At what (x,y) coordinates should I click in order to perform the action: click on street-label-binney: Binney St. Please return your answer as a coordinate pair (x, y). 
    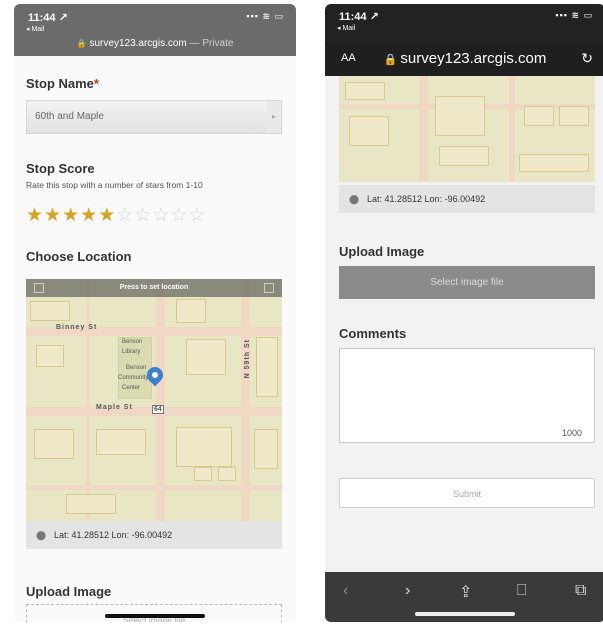
    Looking at the image, I should click on (77, 327).